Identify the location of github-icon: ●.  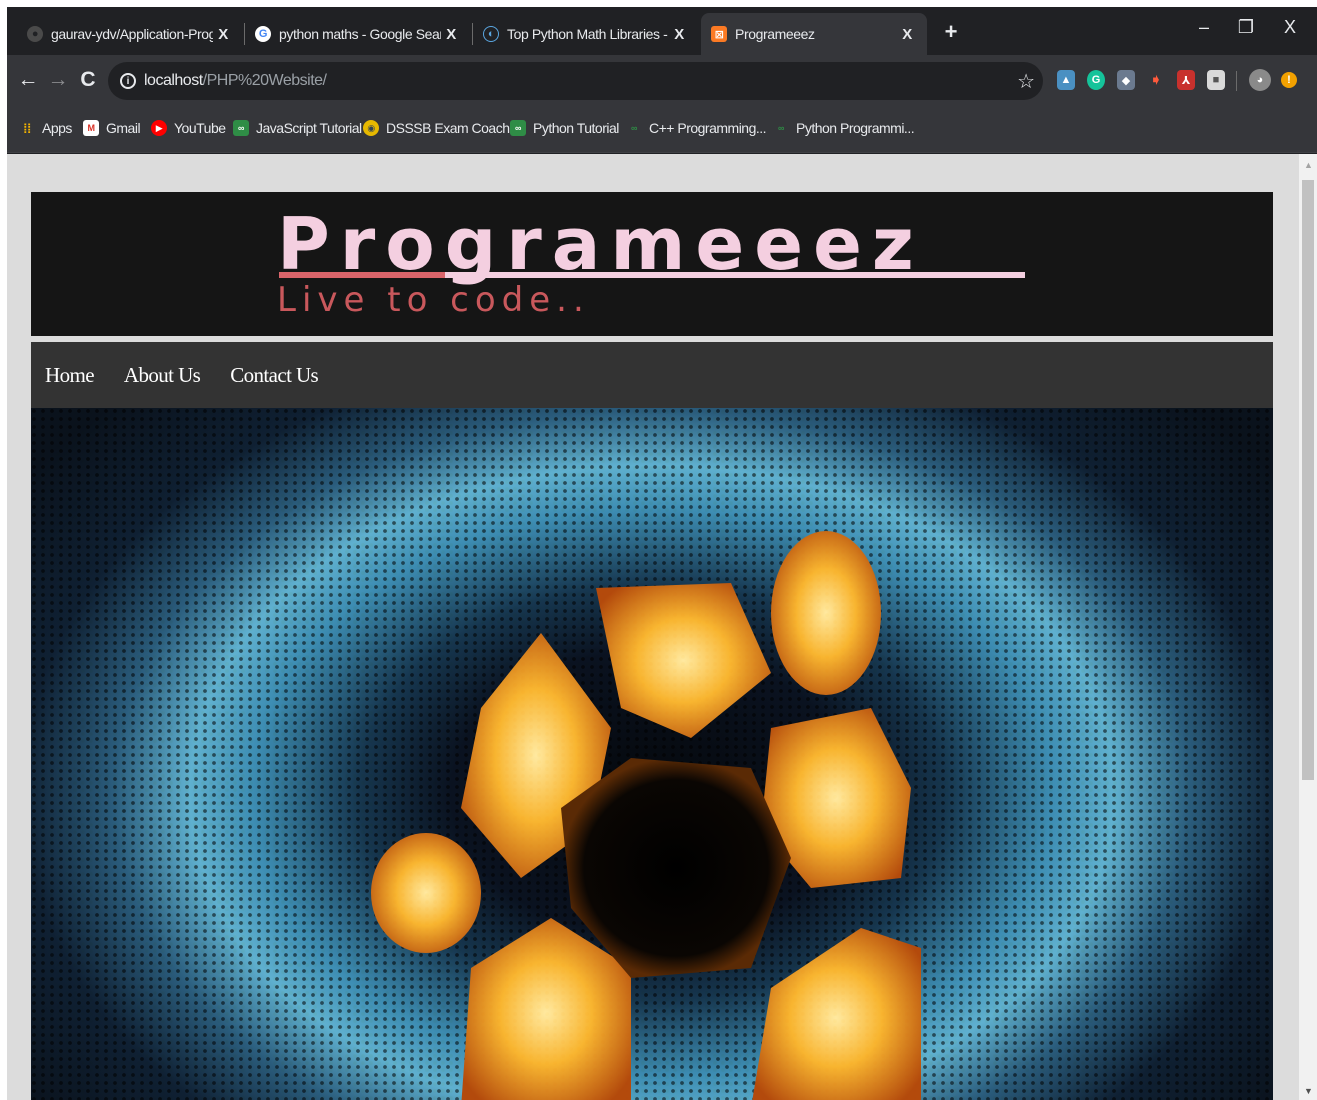
(35, 34).